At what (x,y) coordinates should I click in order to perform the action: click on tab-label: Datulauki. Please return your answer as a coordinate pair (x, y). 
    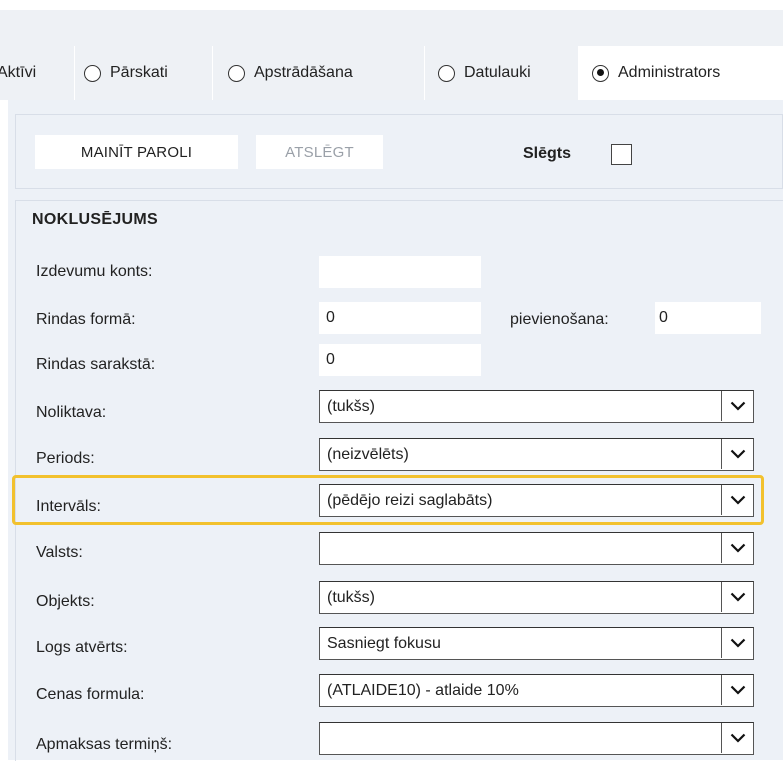
    Looking at the image, I should click on (497, 72).